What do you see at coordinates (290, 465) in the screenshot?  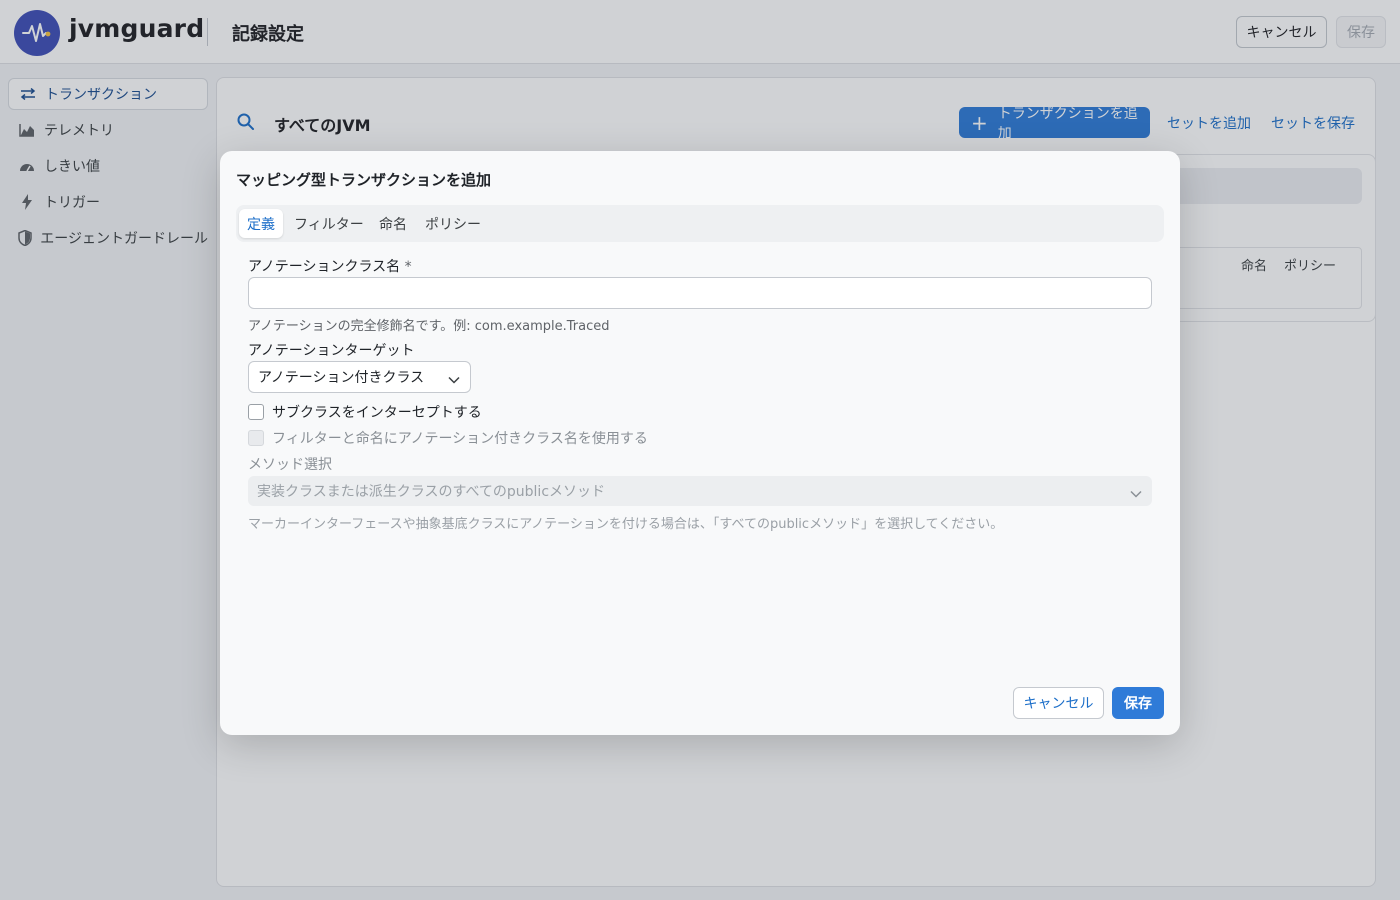 I see `method-selection-label: メソッド選択` at bounding box center [290, 465].